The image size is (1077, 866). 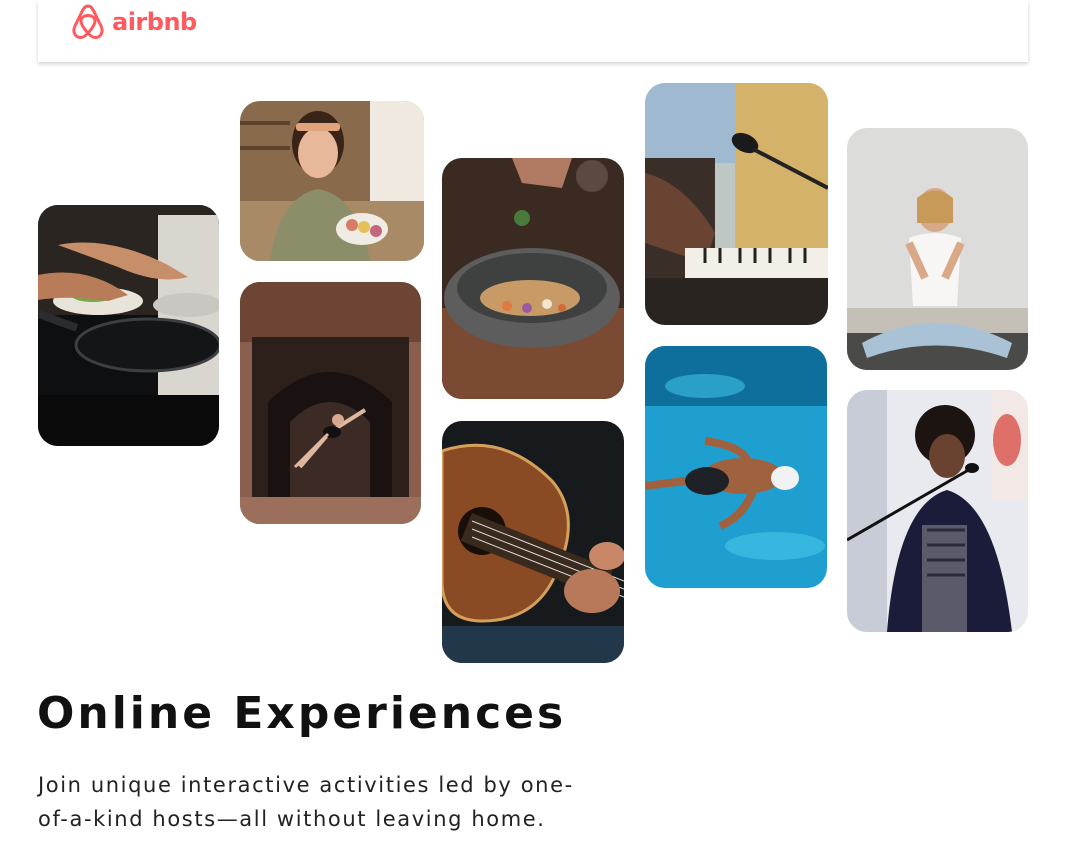 I want to click on dancer-doorway-photo, so click(x=330, y=403).